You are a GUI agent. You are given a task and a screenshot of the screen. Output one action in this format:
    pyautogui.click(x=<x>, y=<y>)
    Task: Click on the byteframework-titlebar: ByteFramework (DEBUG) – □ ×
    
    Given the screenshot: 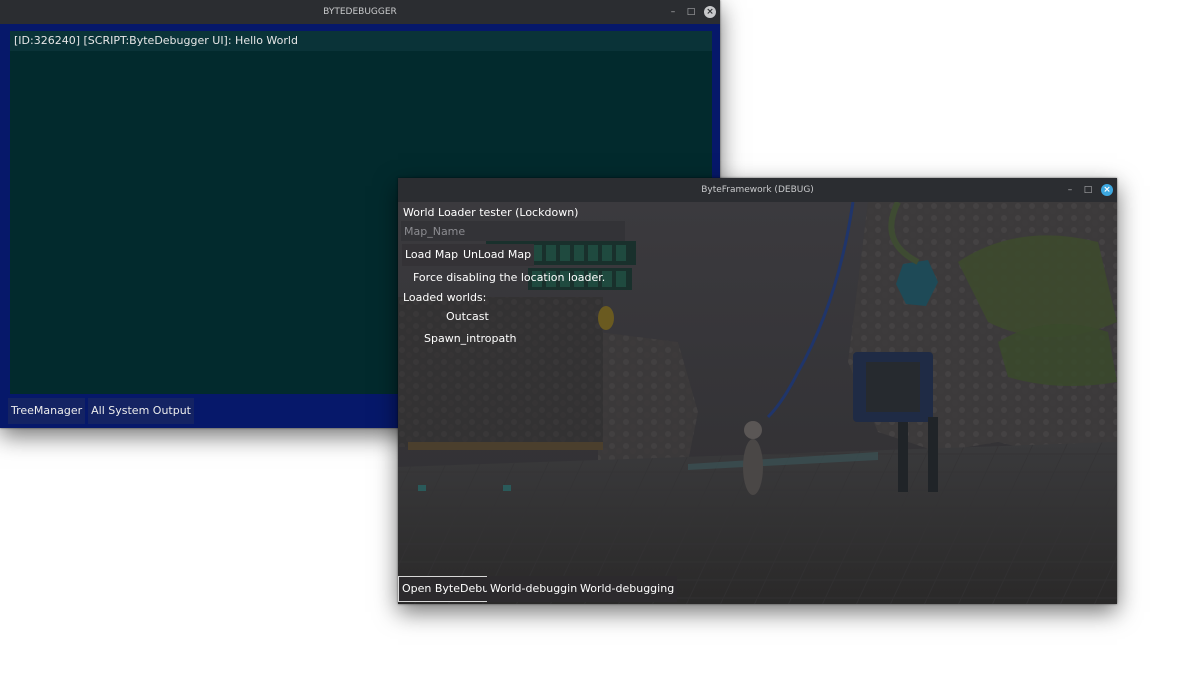 What is the action you would take?
    pyautogui.click(x=757, y=190)
    